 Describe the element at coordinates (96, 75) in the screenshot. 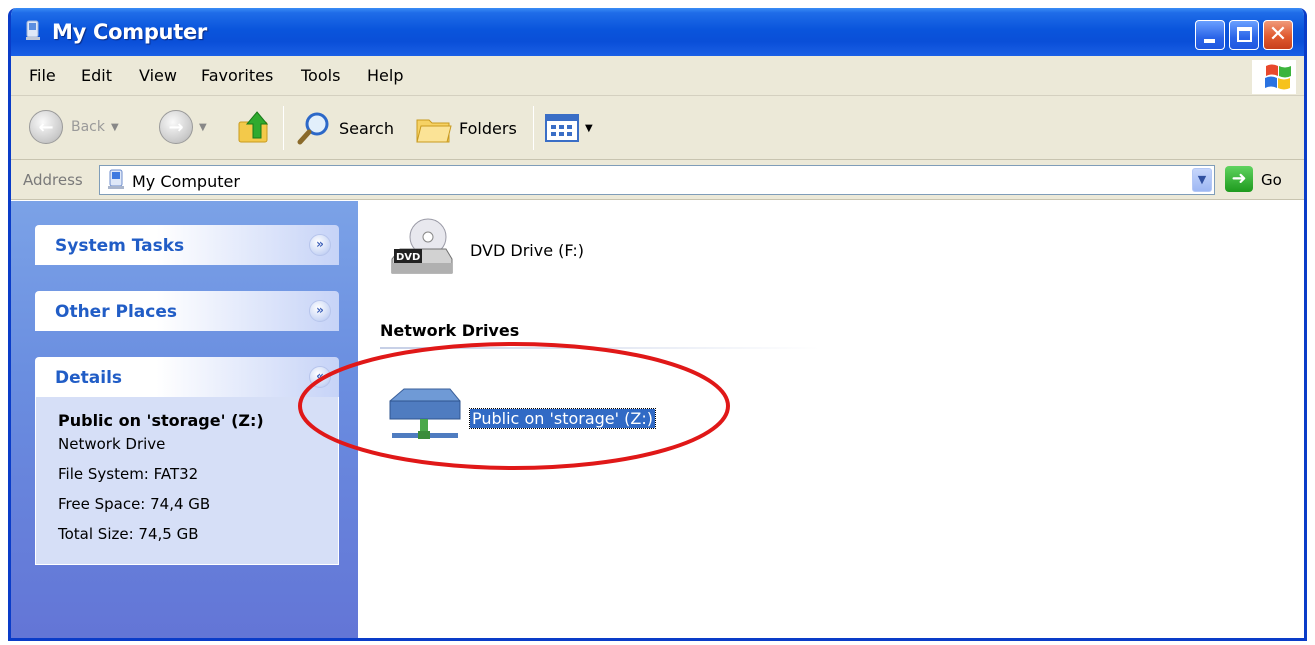

I see `menu-edit: Edit` at that location.